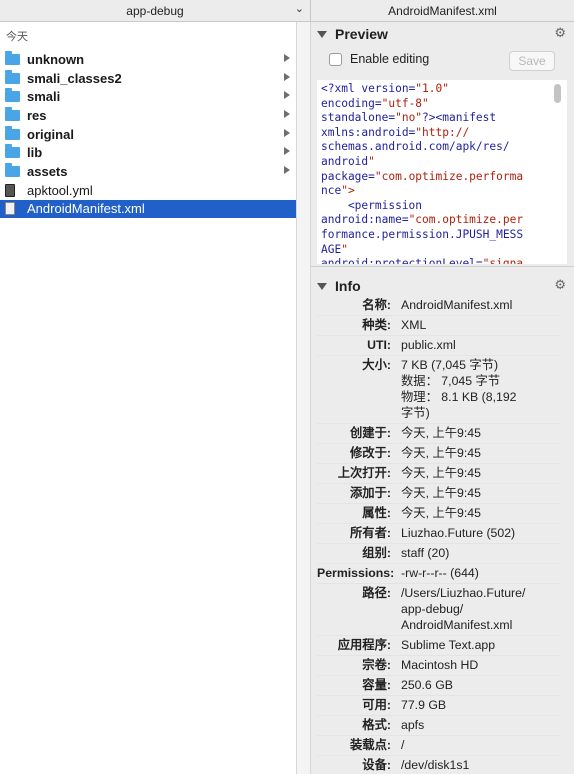  I want to click on item-name: apktool.yml, so click(60, 190).